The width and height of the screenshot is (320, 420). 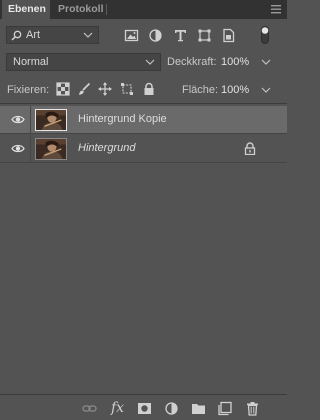 I want to click on new-group-icon, so click(x=198, y=408).